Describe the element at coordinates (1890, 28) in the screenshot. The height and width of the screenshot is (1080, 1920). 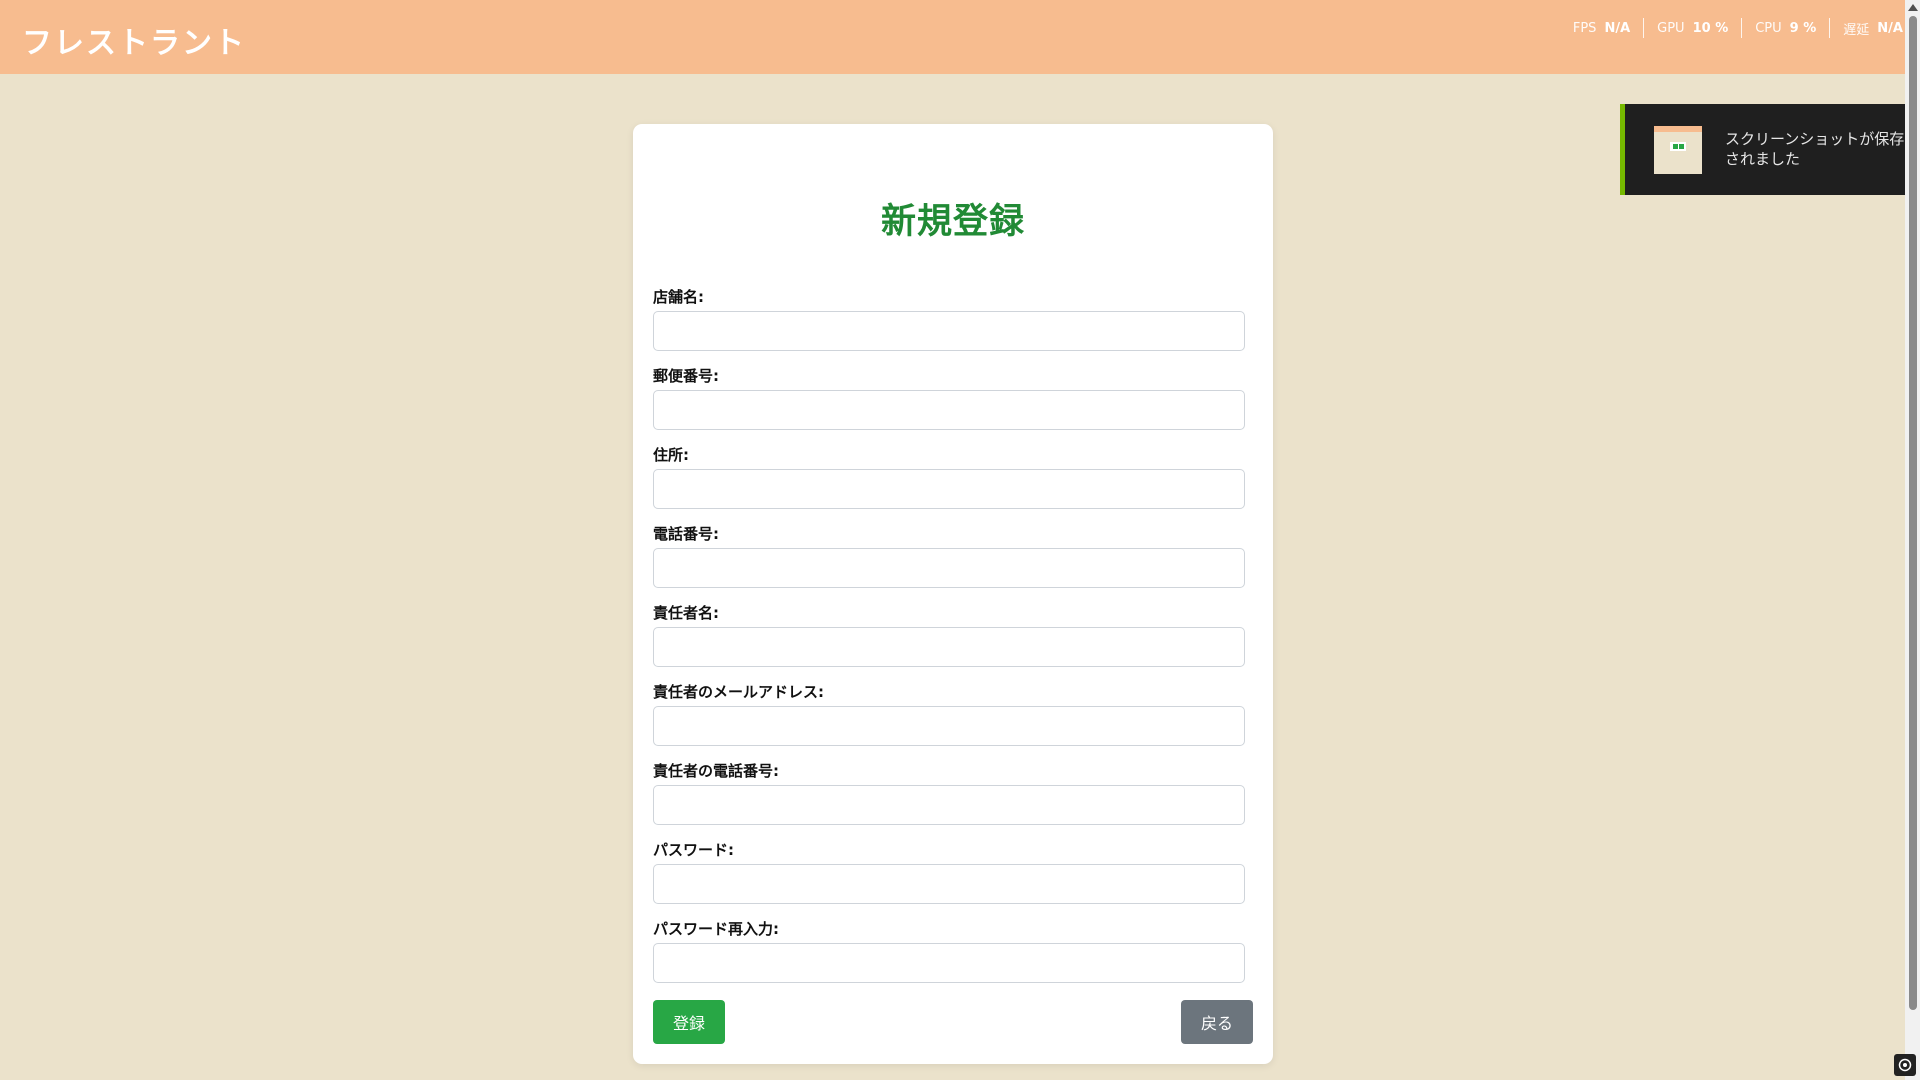
I see `latency-value: N/A` at that location.